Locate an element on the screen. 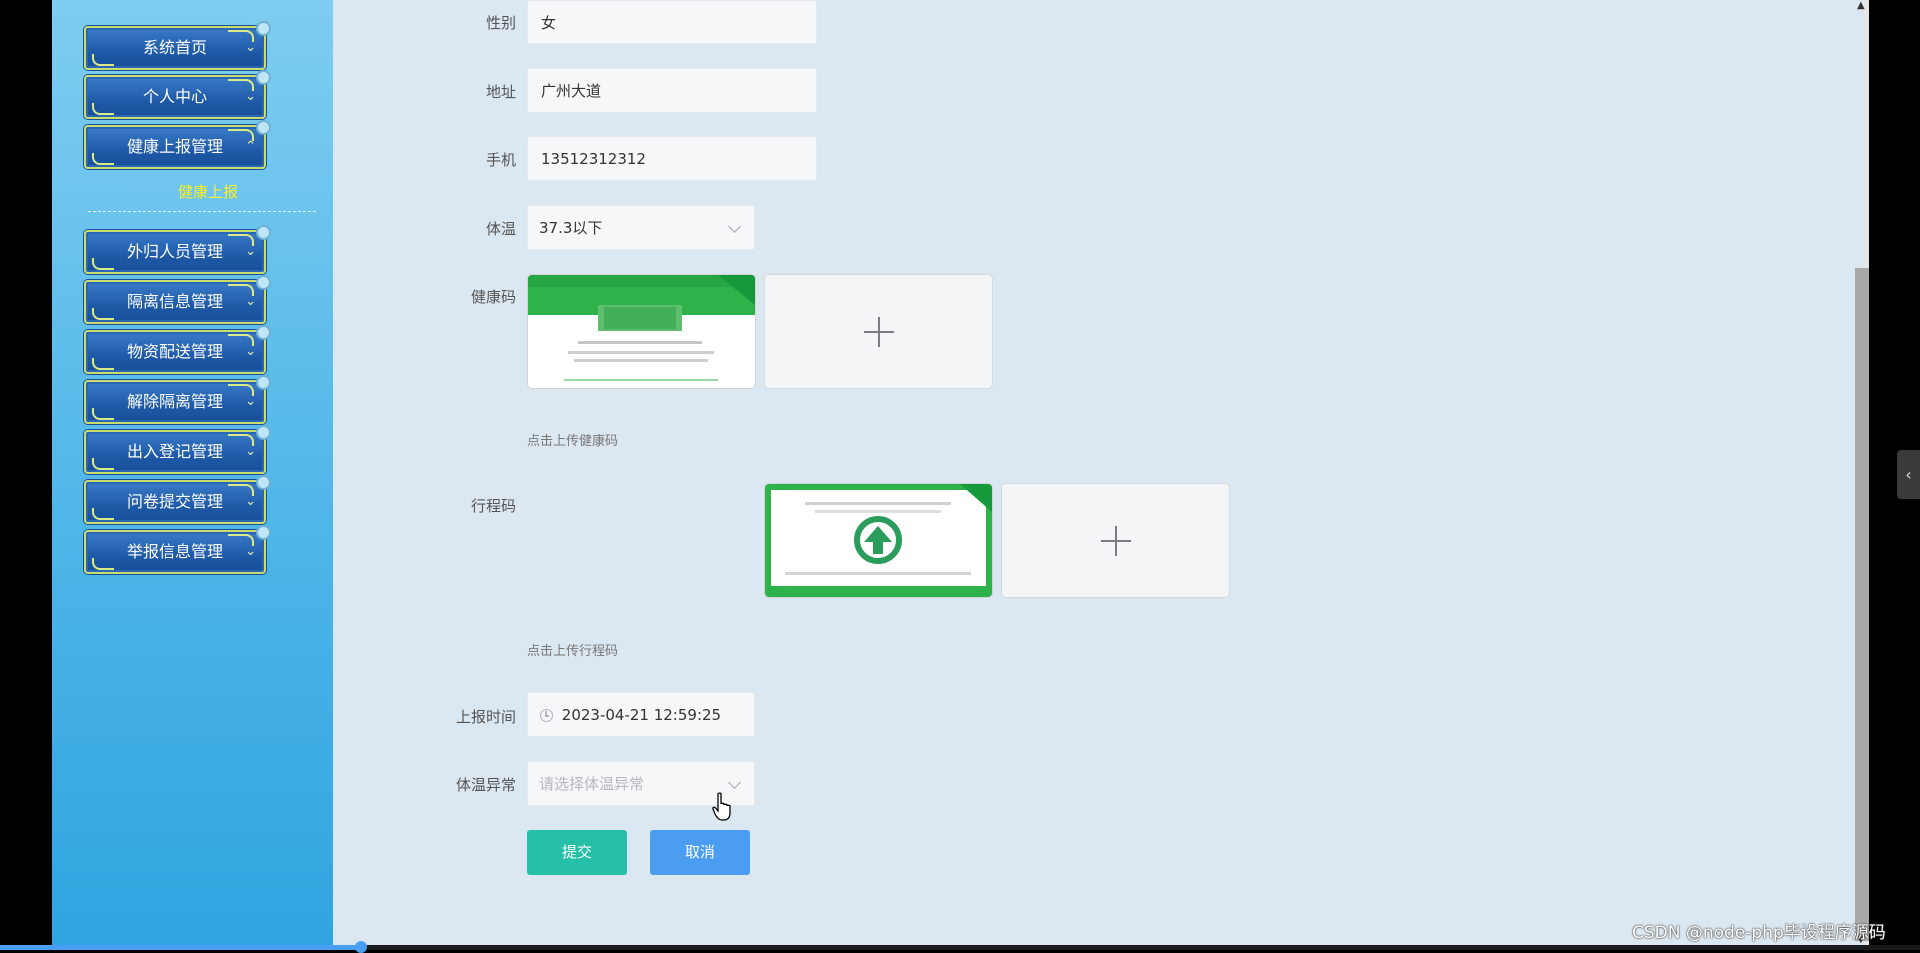  watermark-text: CSDN @node-php毕设程序源码 is located at coordinates (1759, 933).